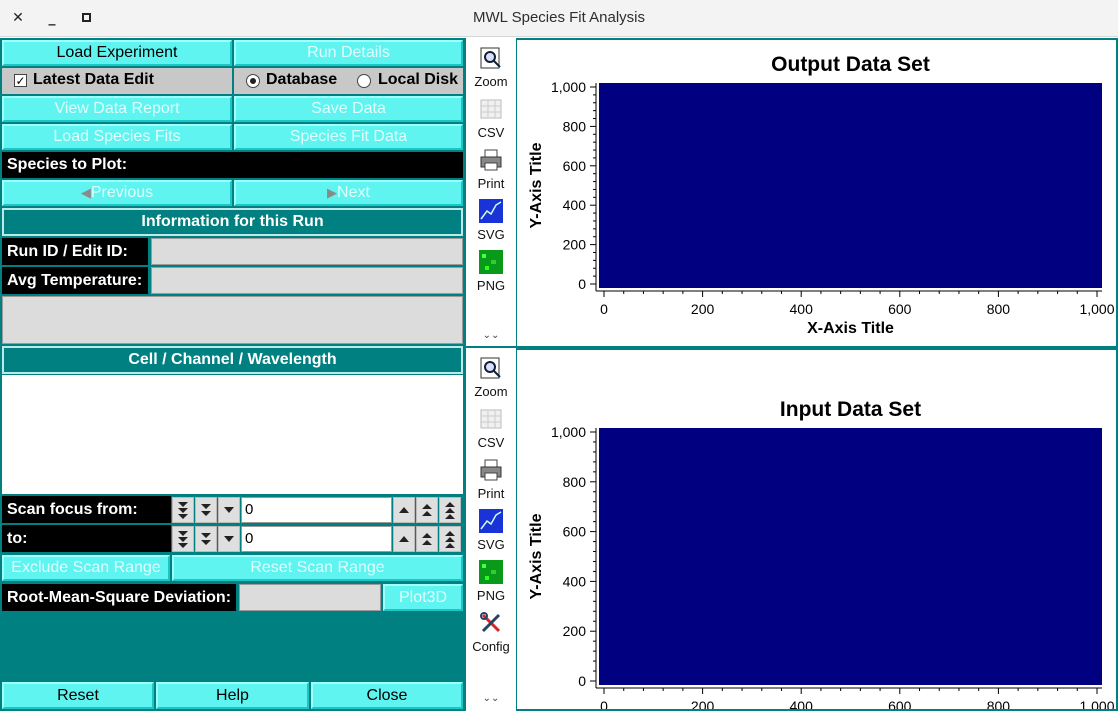 This screenshot has width=1118, height=711. I want to click on previous-label: Previous, so click(122, 192).